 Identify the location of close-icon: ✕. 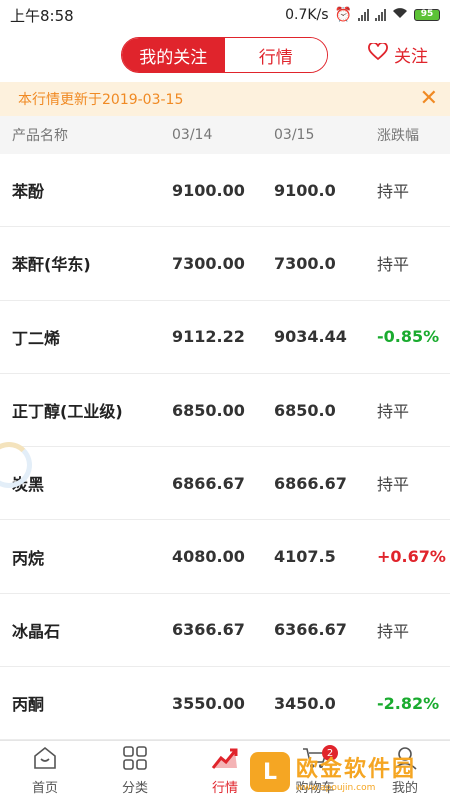
(429, 99).